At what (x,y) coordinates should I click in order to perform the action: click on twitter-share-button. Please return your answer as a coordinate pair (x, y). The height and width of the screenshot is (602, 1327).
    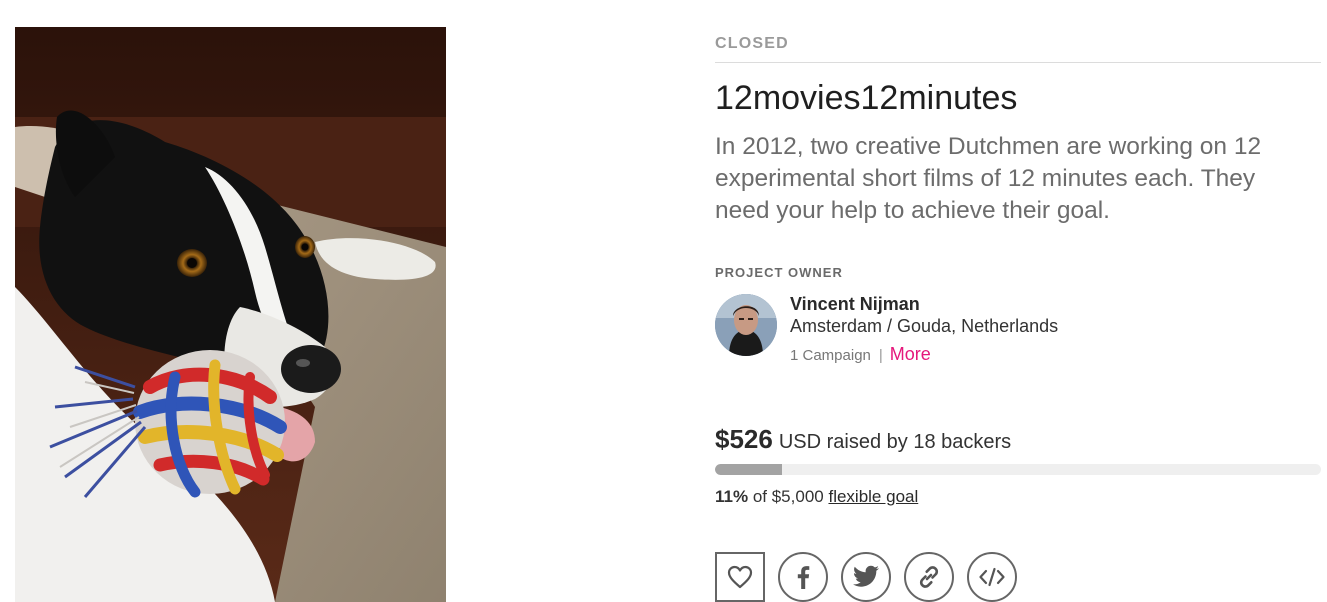
    Looking at the image, I should click on (866, 577).